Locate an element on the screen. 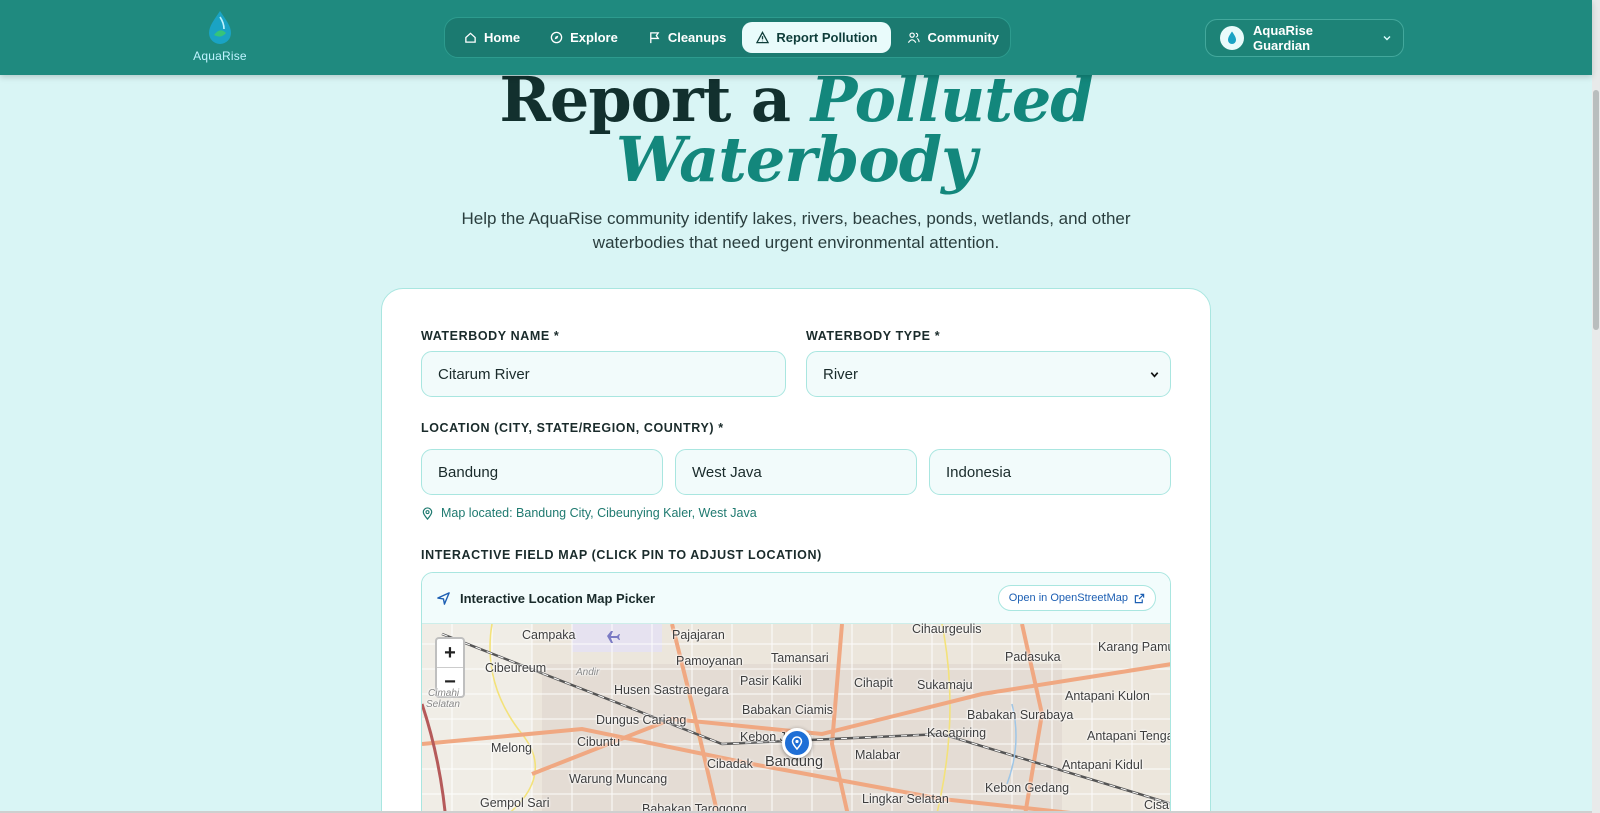  map-label: Cihapit is located at coordinates (873, 683).